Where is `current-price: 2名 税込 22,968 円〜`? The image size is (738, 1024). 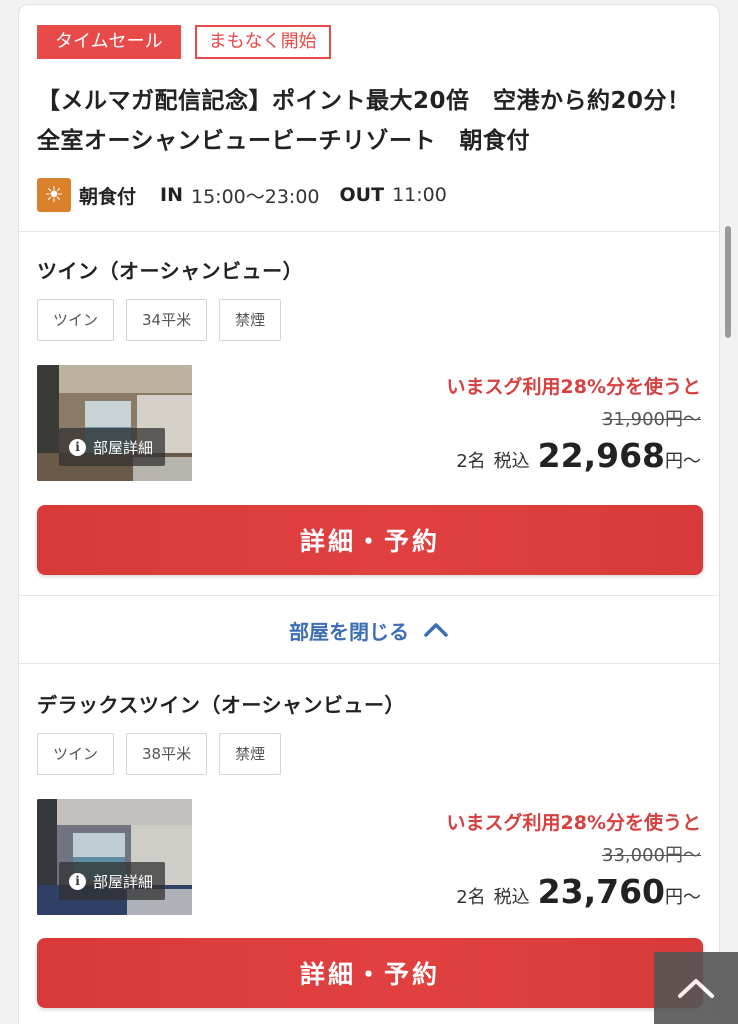 current-price: 2名 税込 22,968 円〜 is located at coordinates (574, 456).